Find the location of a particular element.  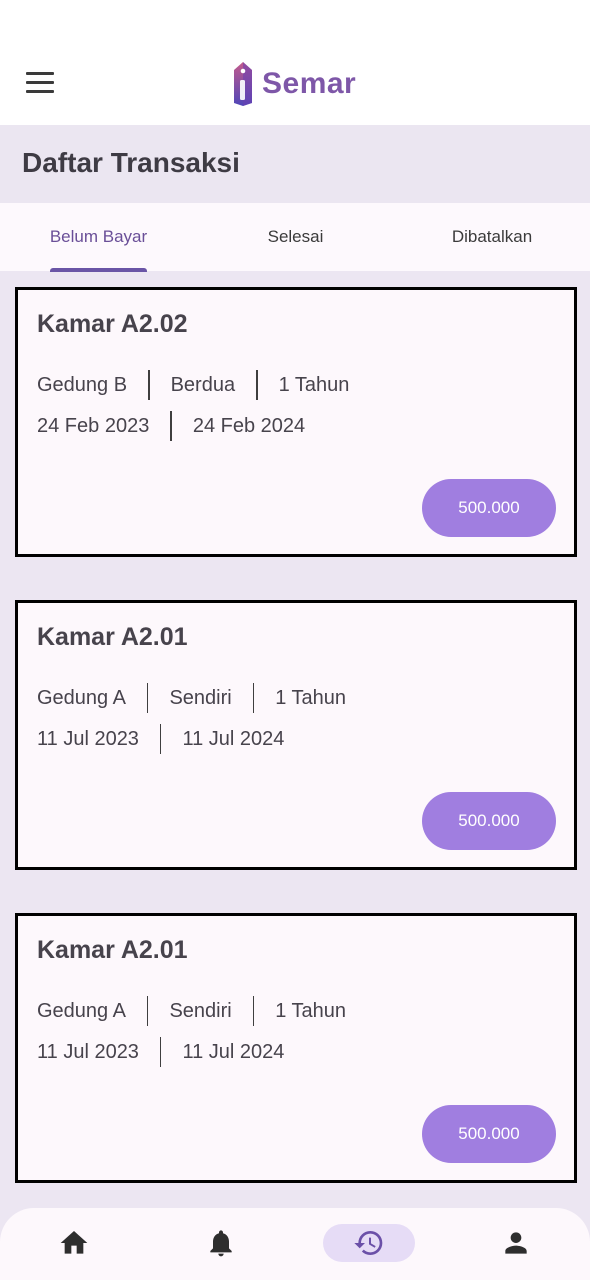

nav-notifications is located at coordinates (221, 1243).